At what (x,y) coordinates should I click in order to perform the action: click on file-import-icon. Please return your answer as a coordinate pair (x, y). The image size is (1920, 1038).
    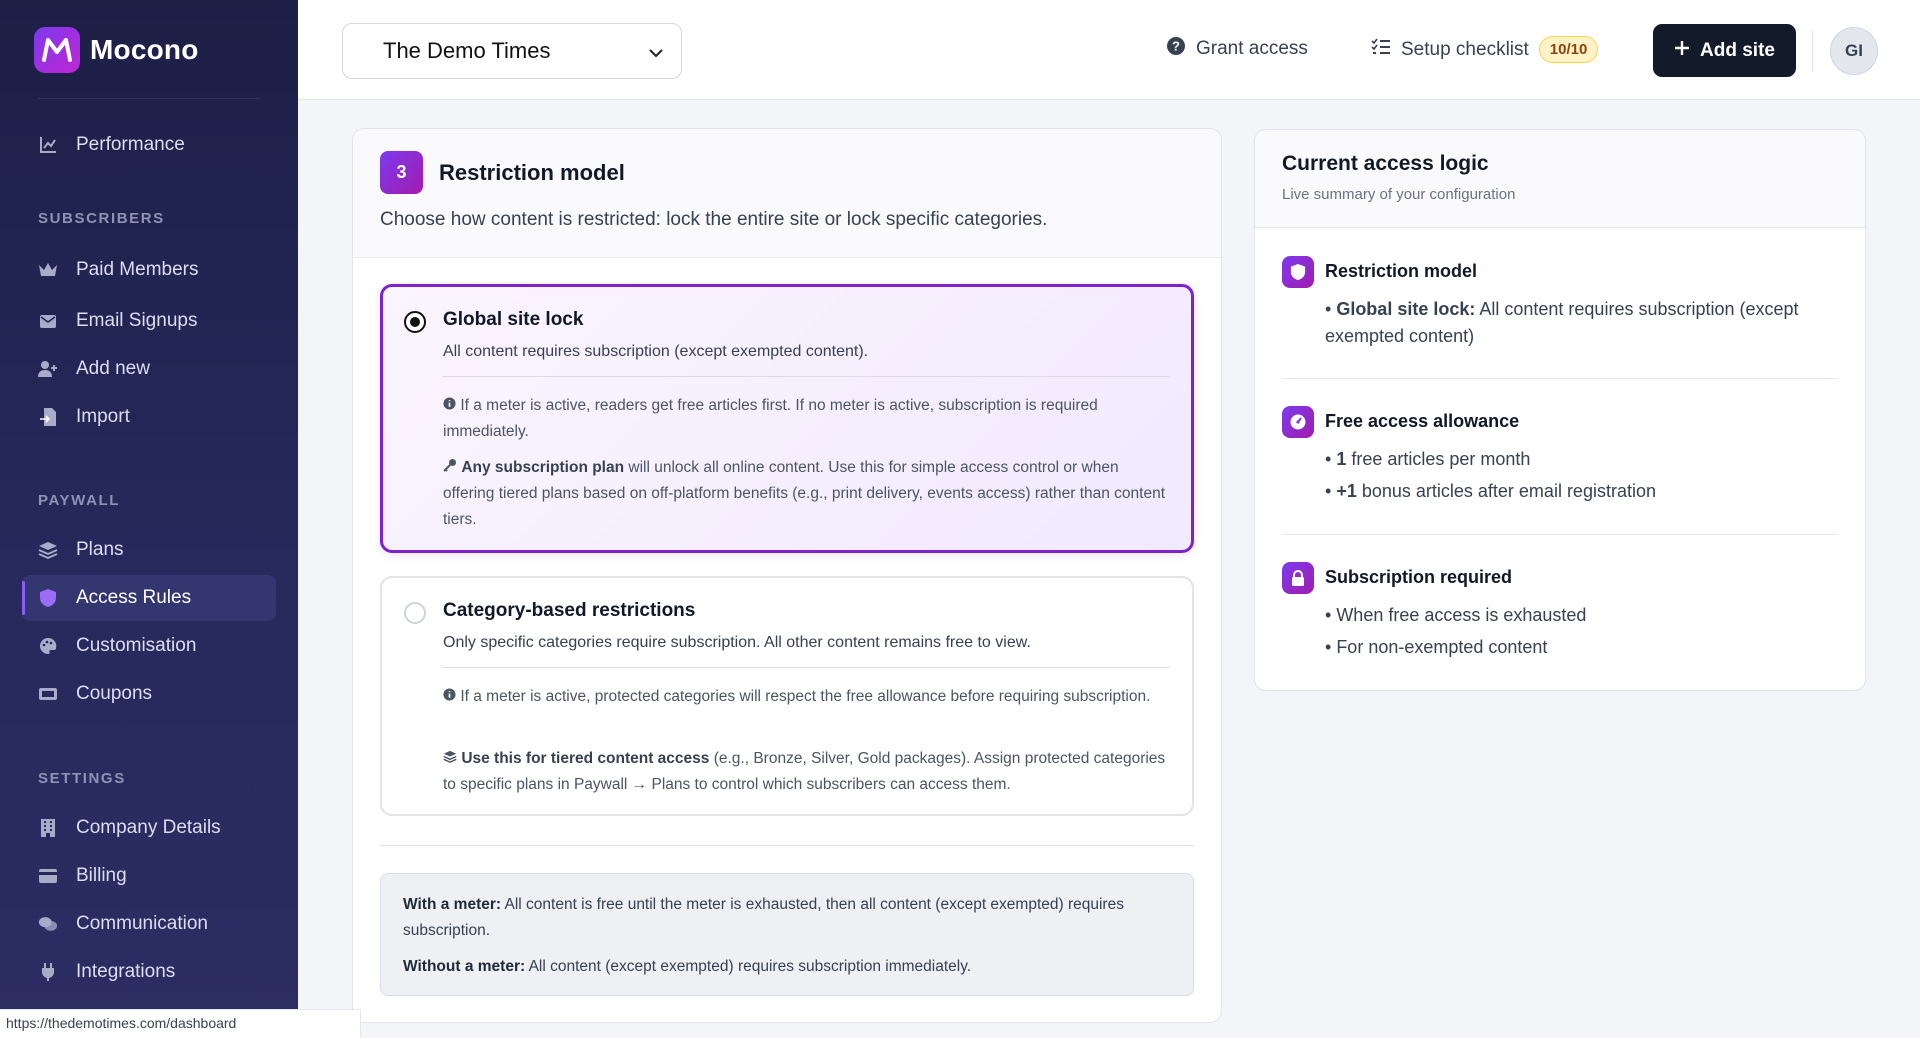
    Looking at the image, I should click on (48, 417).